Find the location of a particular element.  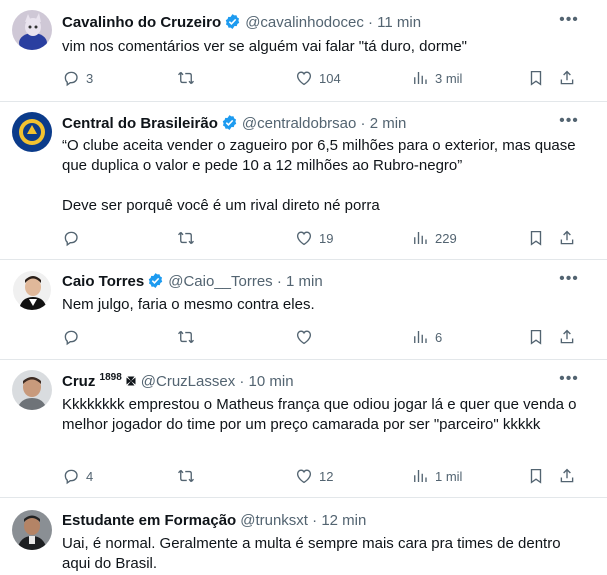

handle: @trunksxt is located at coordinates (274, 520).